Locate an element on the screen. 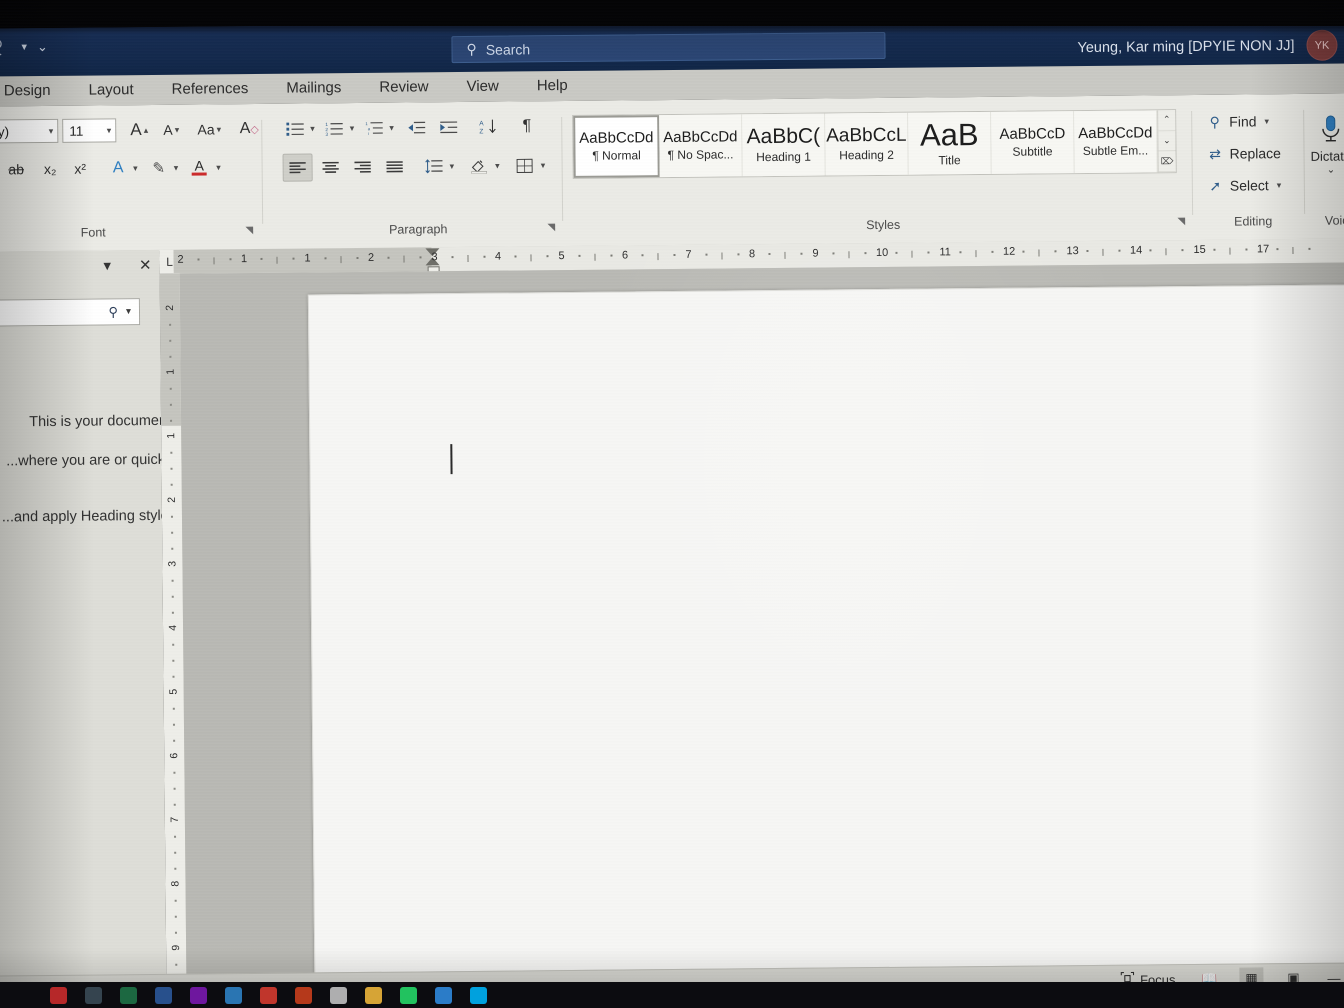  onenote-icon is located at coordinates (198, 995).